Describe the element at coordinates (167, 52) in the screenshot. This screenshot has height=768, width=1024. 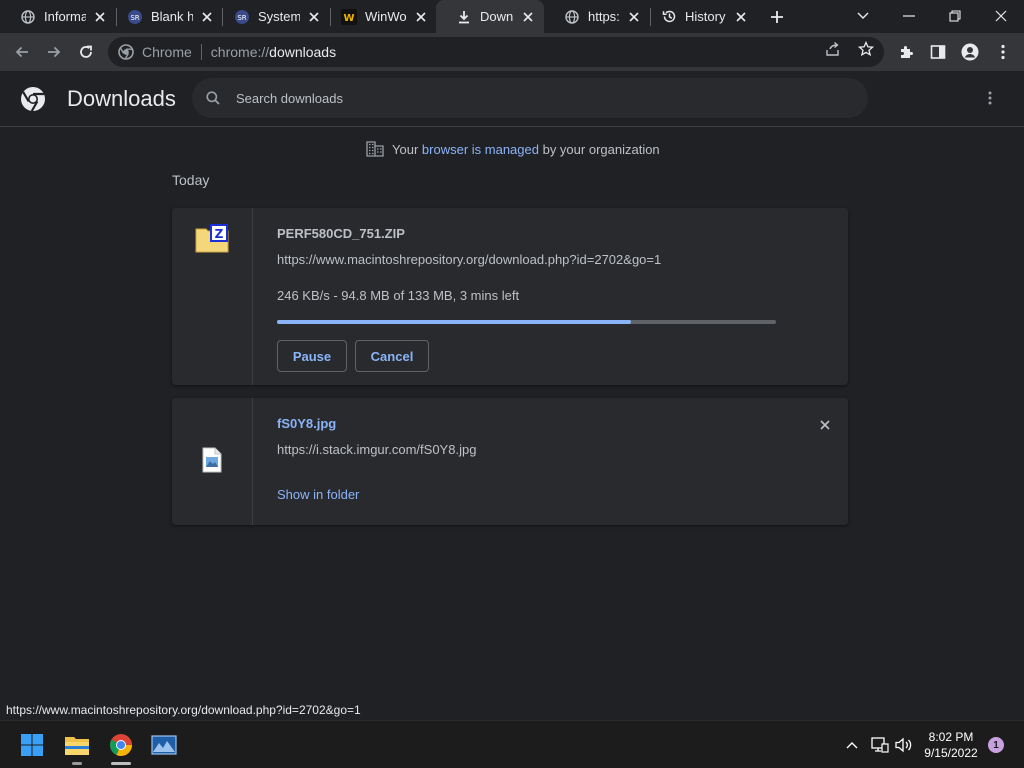
I see `omnibox-chip: Chrome` at that location.